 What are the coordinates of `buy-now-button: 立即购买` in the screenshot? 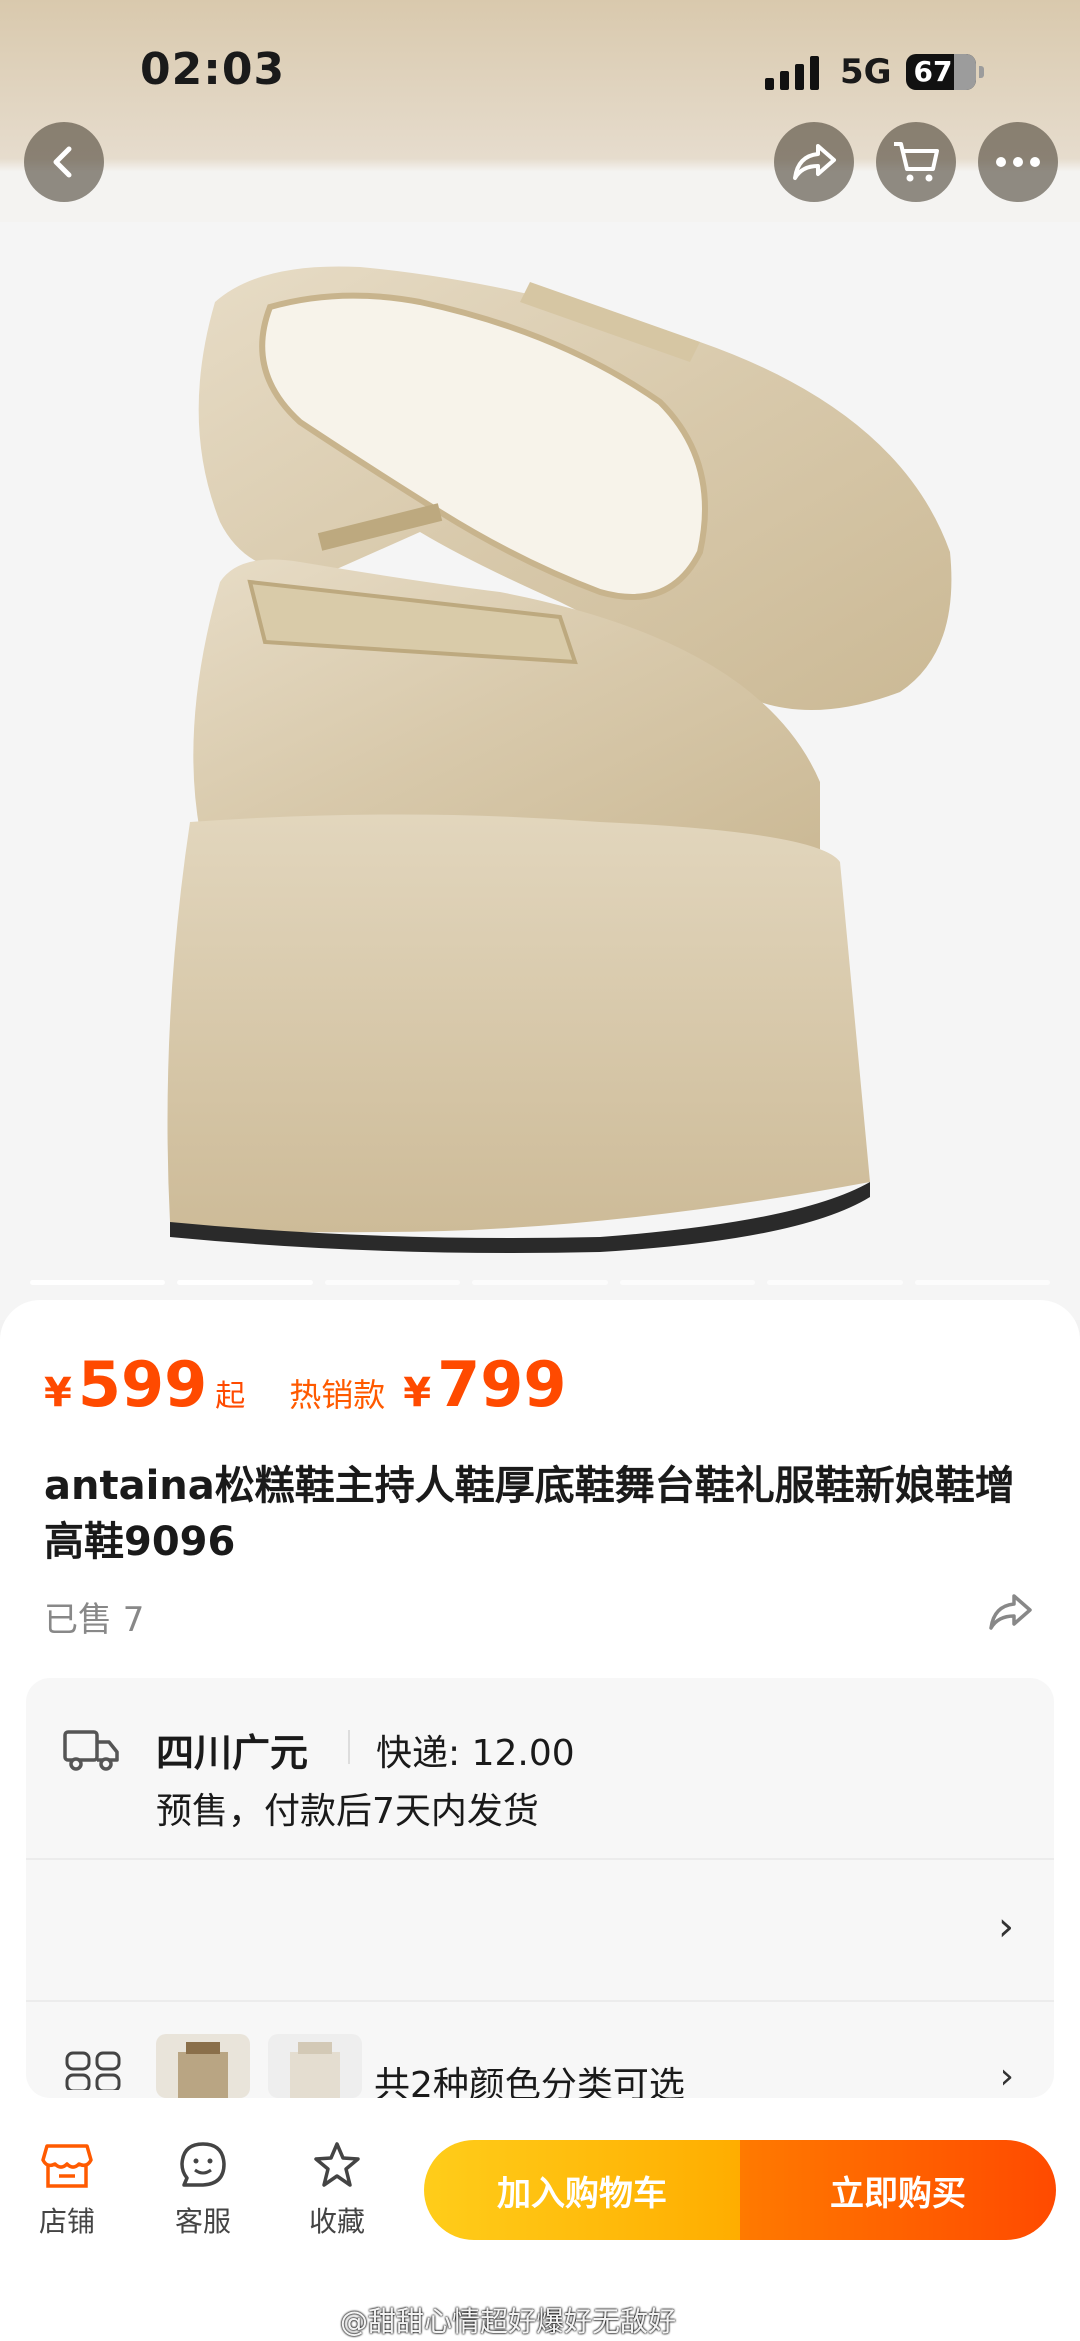 It's located at (898, 2190).